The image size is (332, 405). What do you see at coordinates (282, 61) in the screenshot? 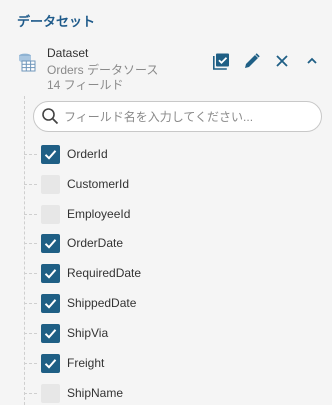
I see `close-icon` at bounding box center [282, 61].